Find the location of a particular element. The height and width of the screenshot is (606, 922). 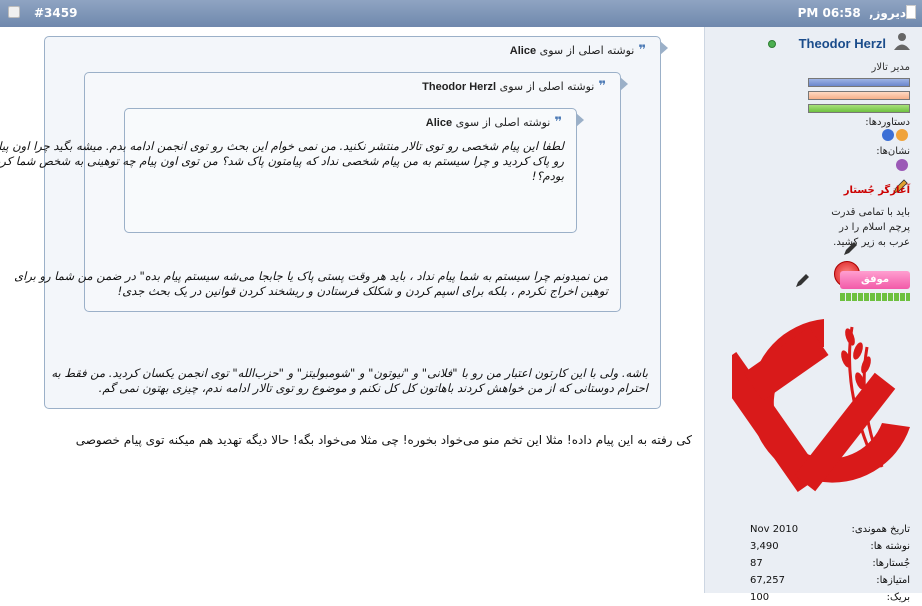

reputation-bar is located at coordinates (875, 297).